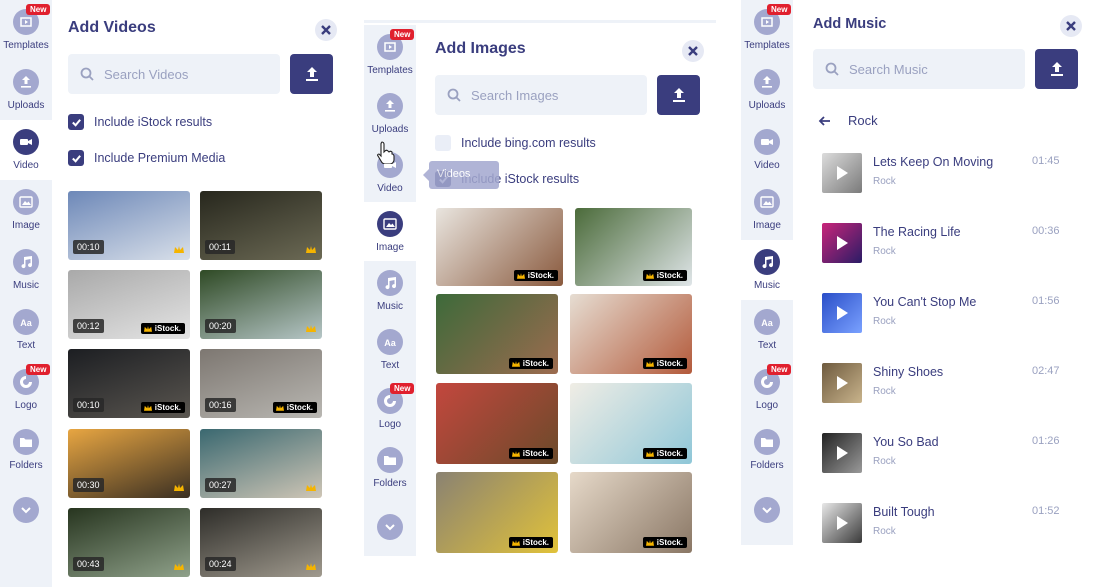 The width and height of the screenshot is (1103, 587). What do you see at coordinates (824, 120) in the screenshot?
I see `arrow-left-icon` at bounding box center [824, 120].